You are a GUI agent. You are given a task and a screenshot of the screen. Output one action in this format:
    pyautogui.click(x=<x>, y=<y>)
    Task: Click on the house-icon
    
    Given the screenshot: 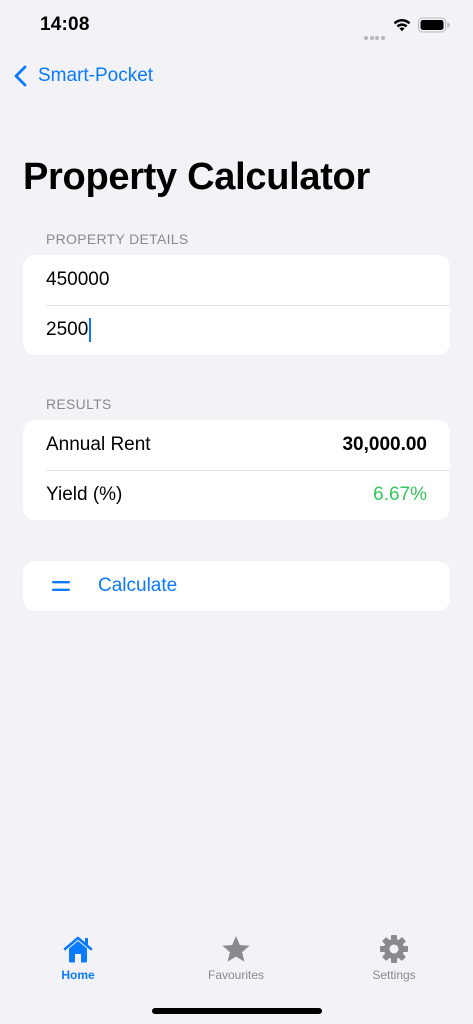 What is the action you would take?
    pyautogui.click(x=78, y=949)
    